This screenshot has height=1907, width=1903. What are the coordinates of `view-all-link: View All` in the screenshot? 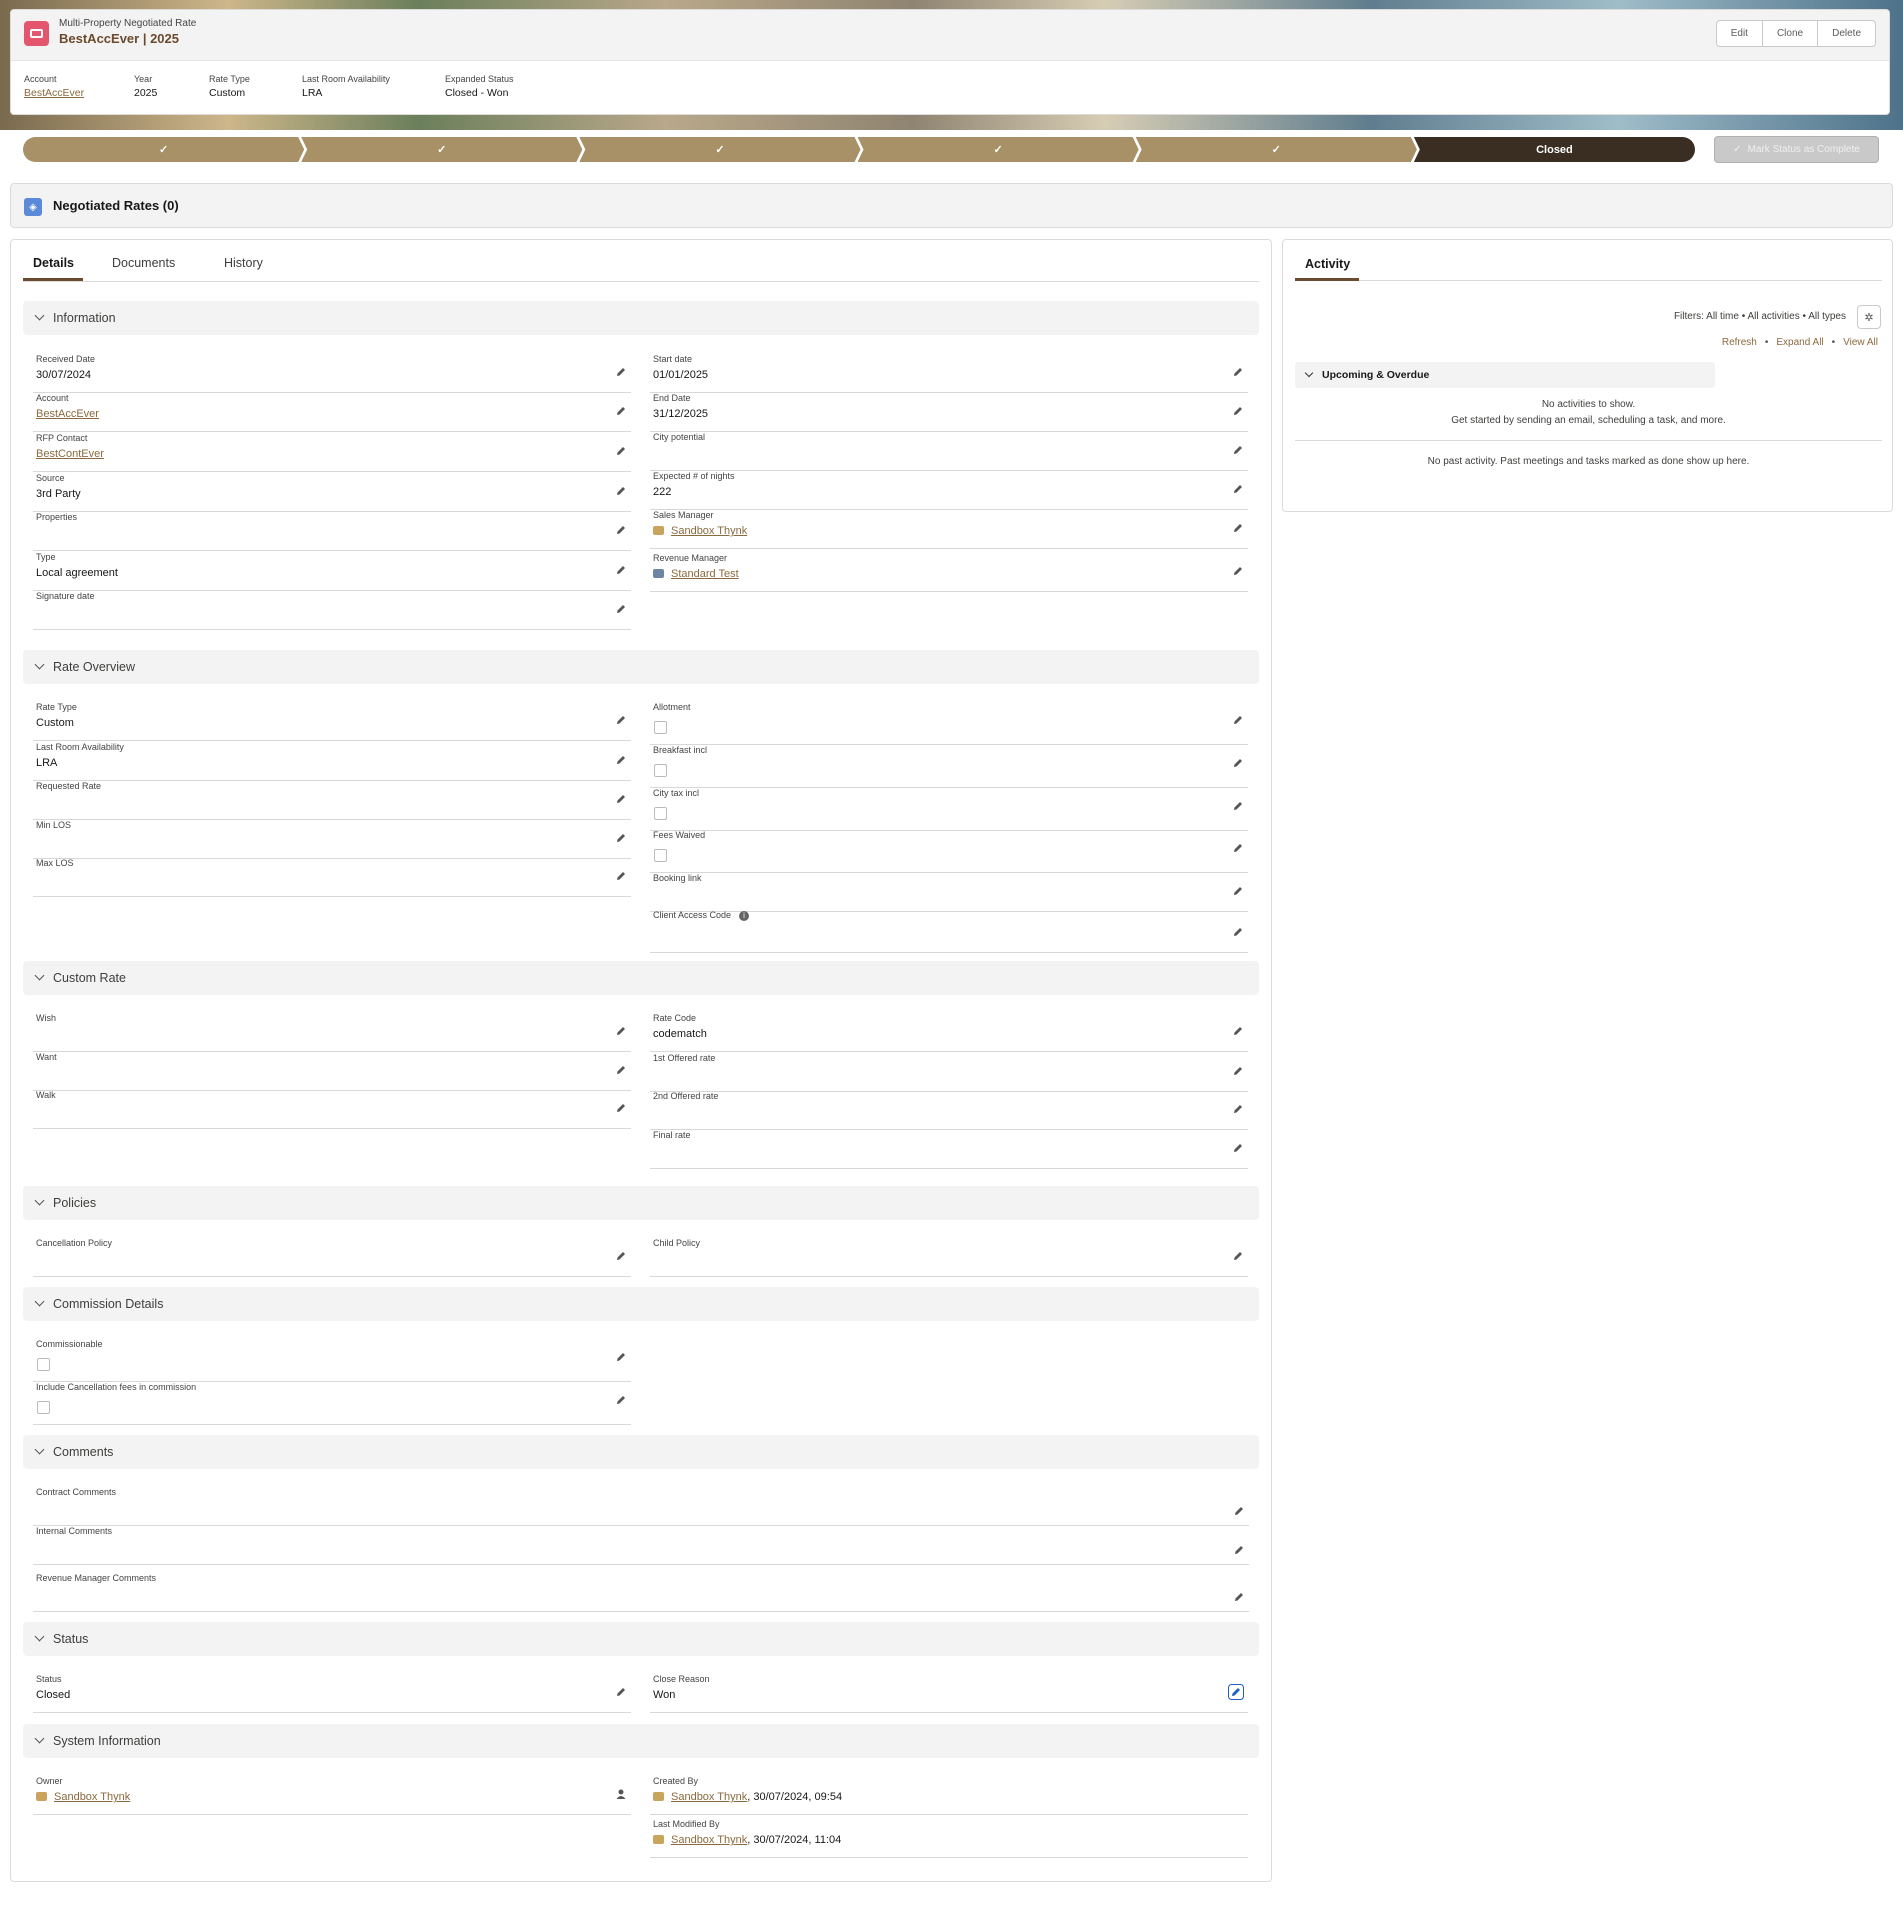 It's located at (1860, 342).